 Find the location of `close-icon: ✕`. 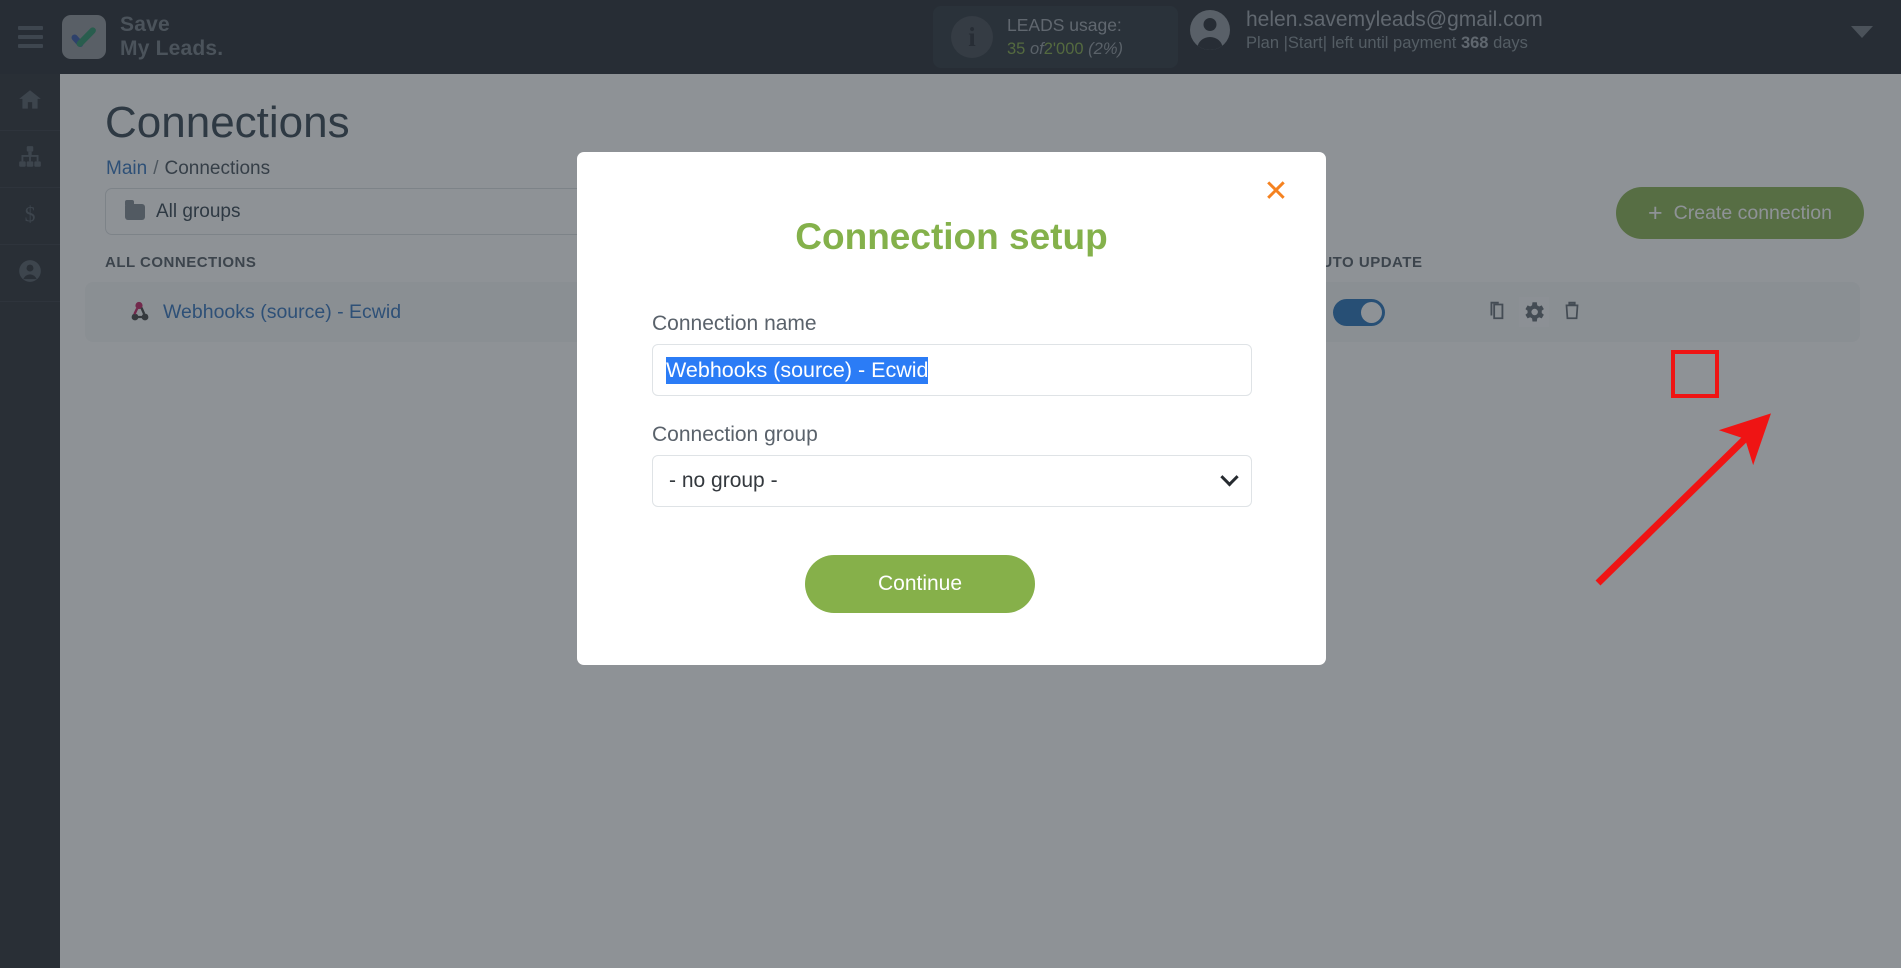

close-icon: ✕ is located at coordinates (1276, 192).